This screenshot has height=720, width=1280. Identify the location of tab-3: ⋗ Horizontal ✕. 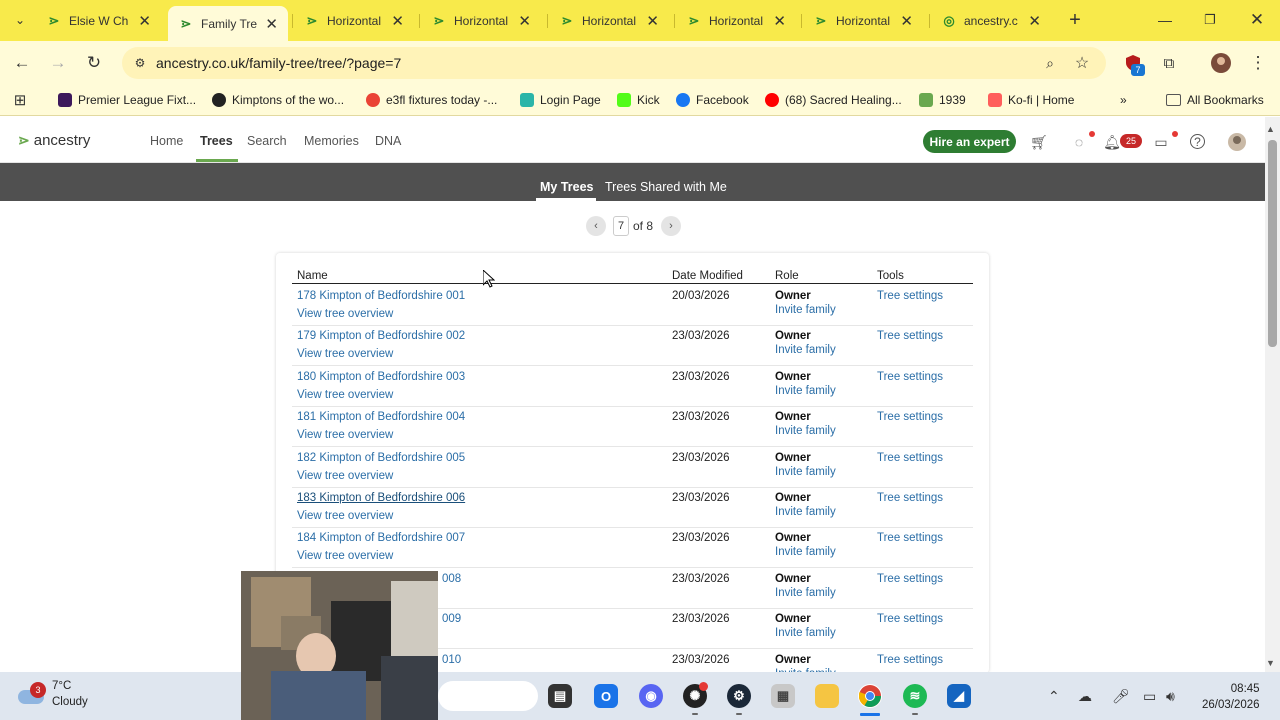
(354, 20).